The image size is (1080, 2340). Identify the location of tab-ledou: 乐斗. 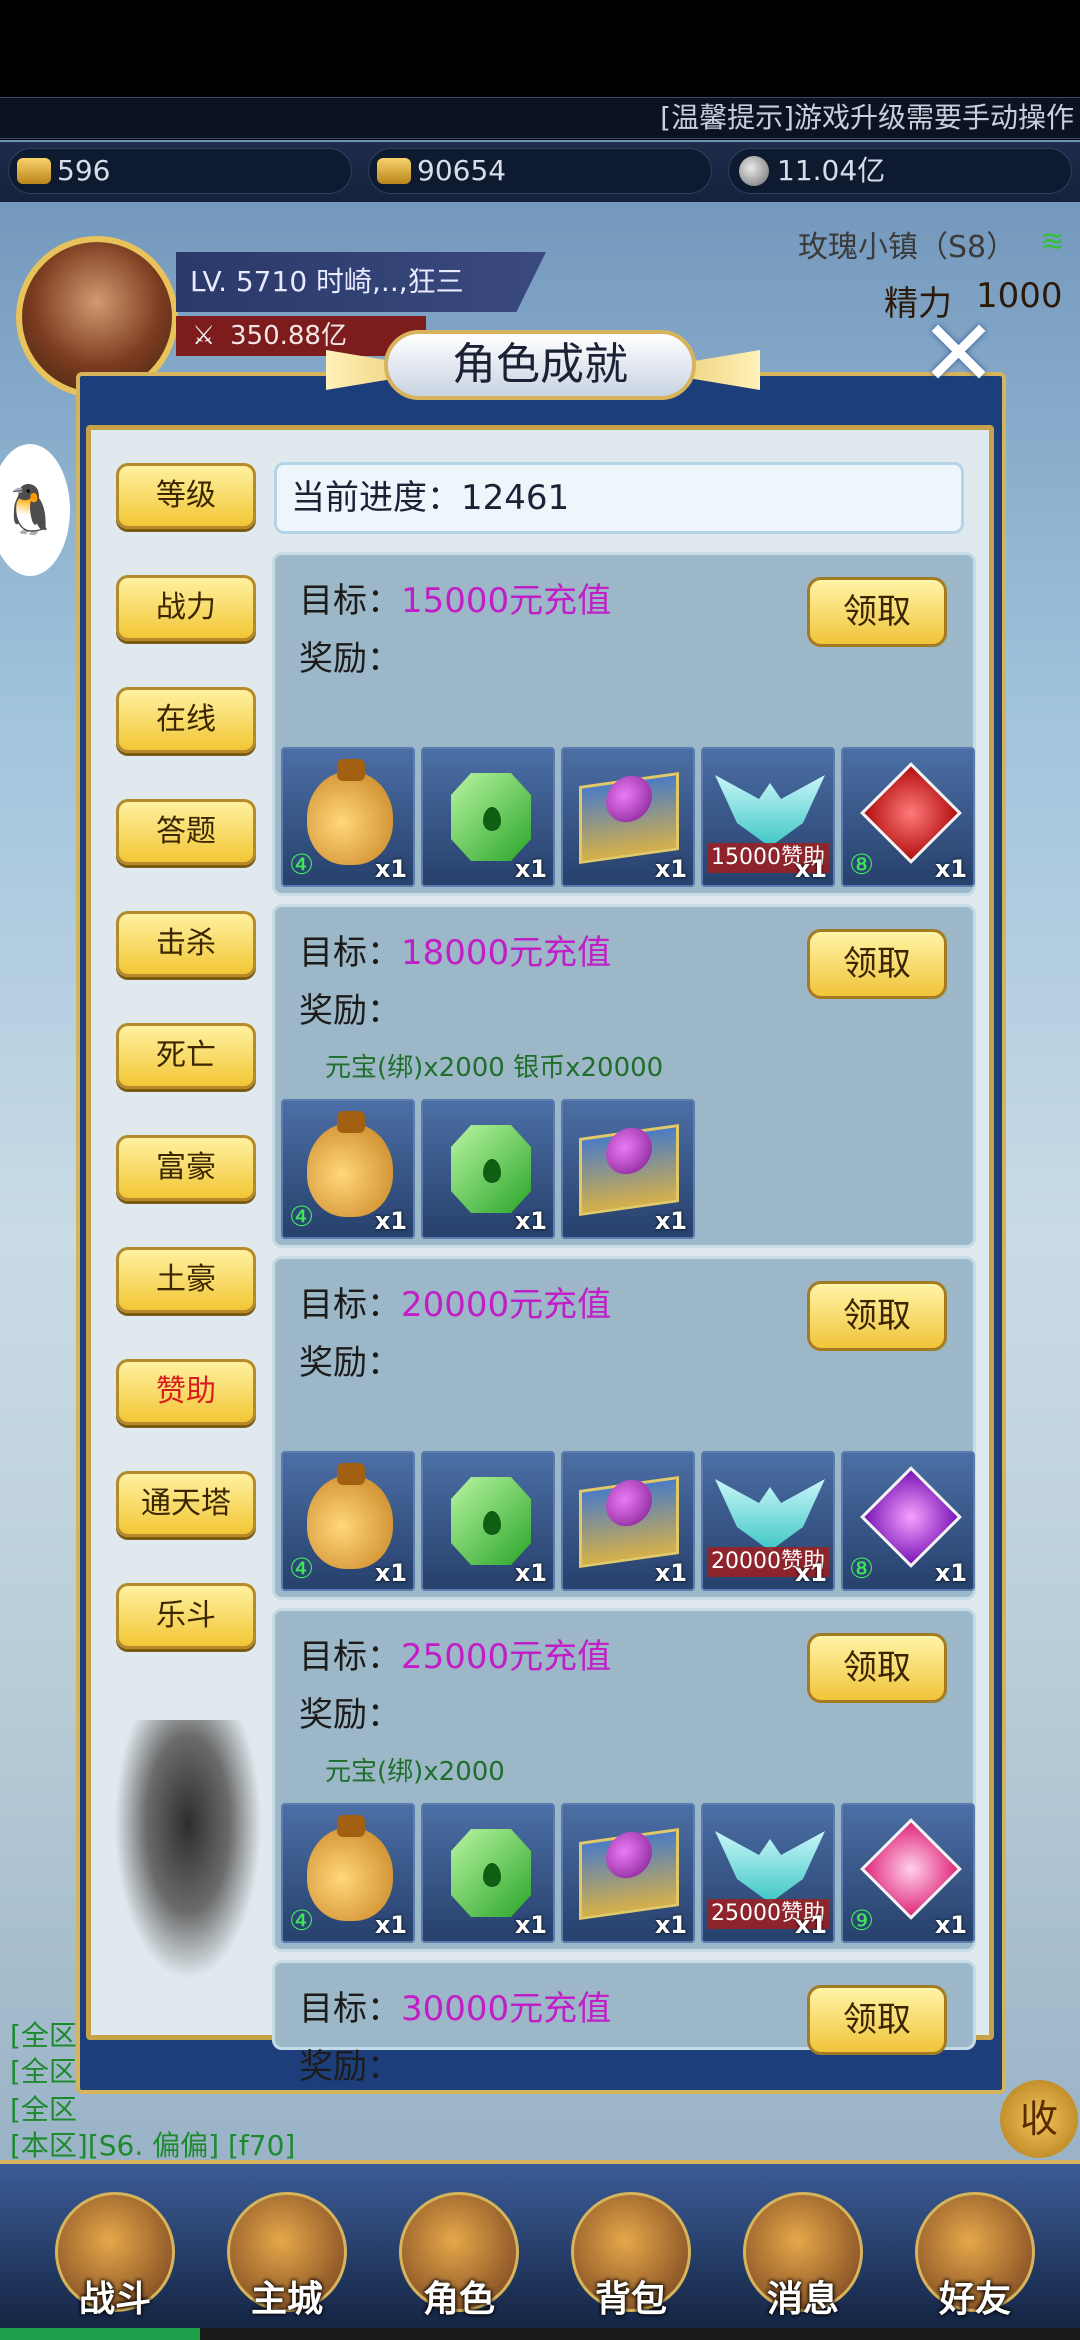
(186, 1616).